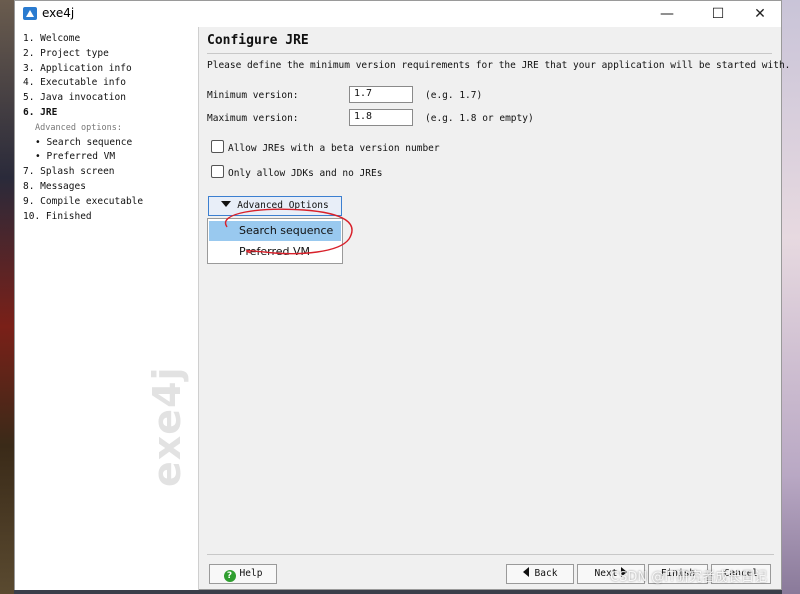 This screenshot has height=594, width=800. Describe the element at coordinates (78, 128) in the screenshot. I see `advanced-options-header: Advanced options:` at that location.